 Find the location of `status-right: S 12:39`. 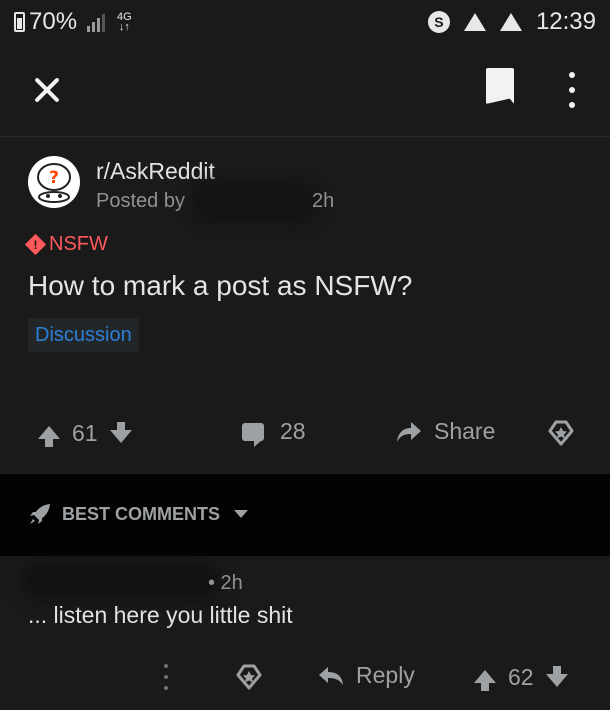

status-right: S 12:39 is located at coordinates (511, 22).